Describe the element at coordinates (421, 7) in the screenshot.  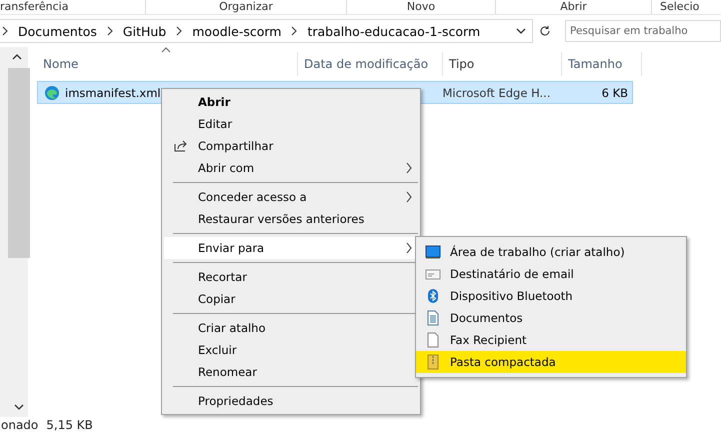
I see `ribbon-group-label: Novo` at that location.